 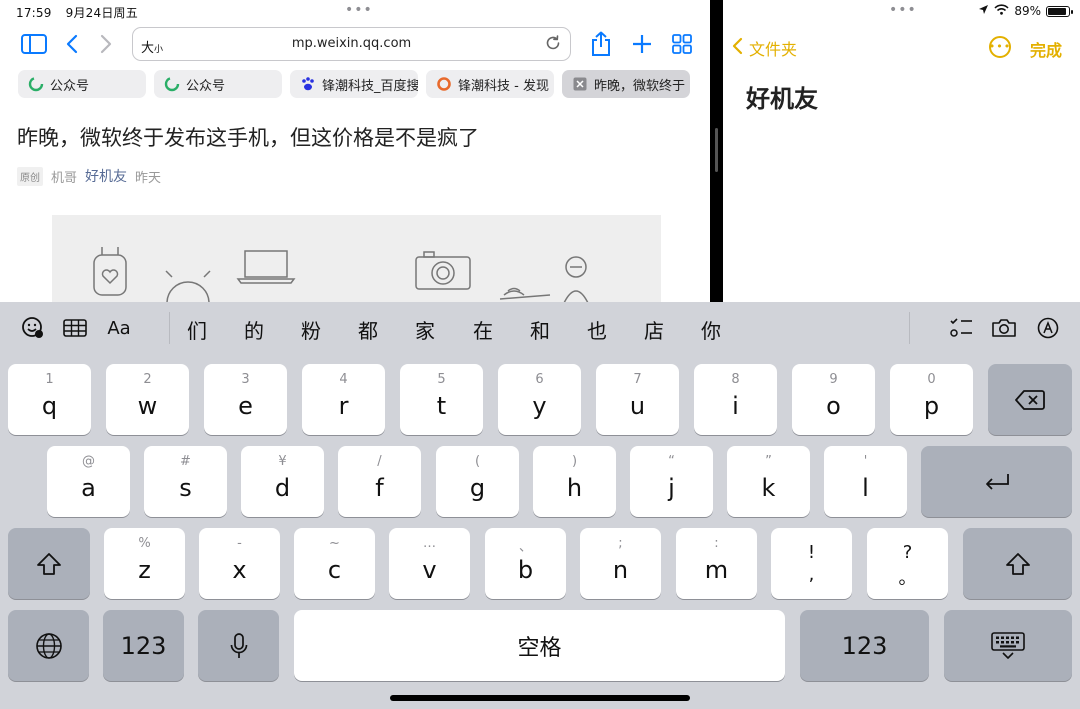 What do you see at coordinates (907, 563) in the screenshot?
I see `key-question-period: ? 。` at bounding box center [907, 563].